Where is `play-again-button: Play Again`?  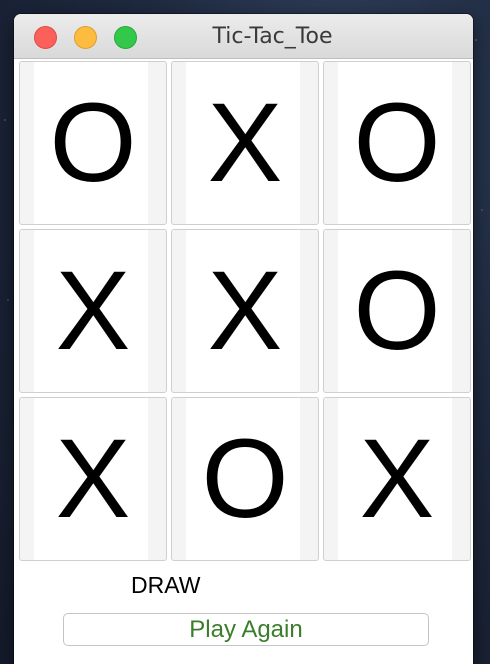
play-again-button: Play Again is located at coordinates (246, 629).